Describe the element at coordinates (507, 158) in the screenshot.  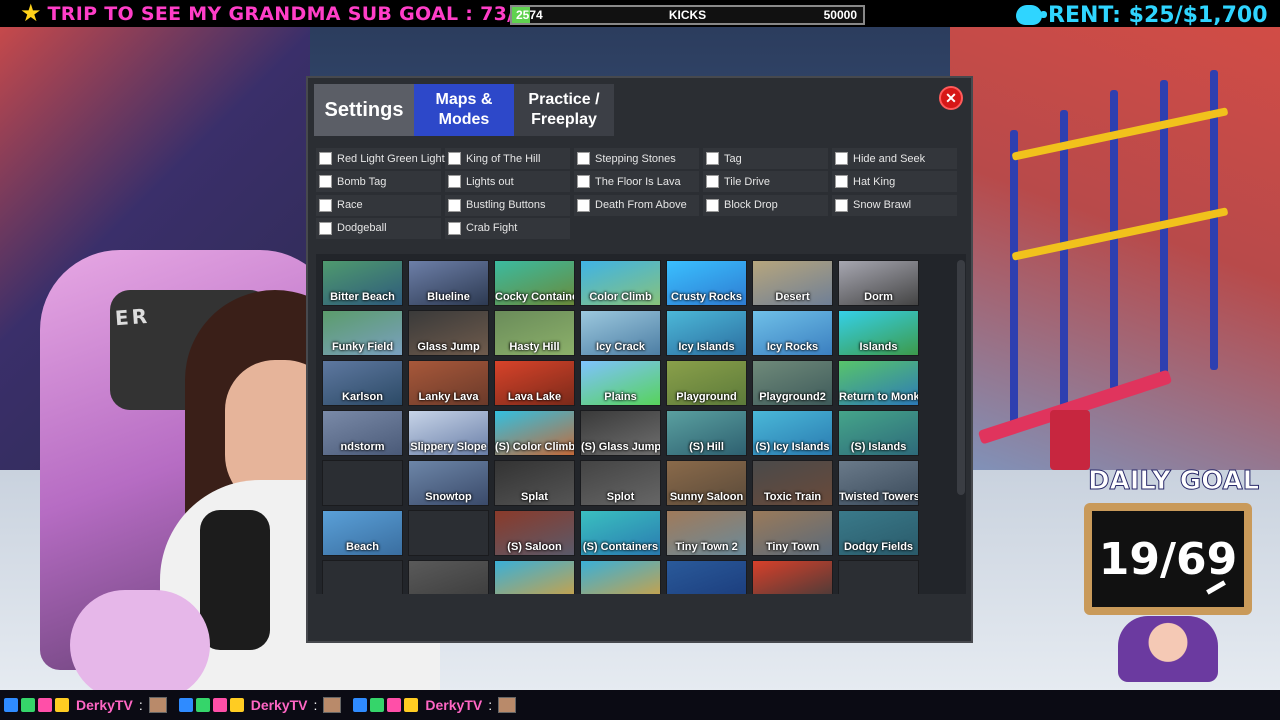
I see `mode-option: King of The Hill` at that location.